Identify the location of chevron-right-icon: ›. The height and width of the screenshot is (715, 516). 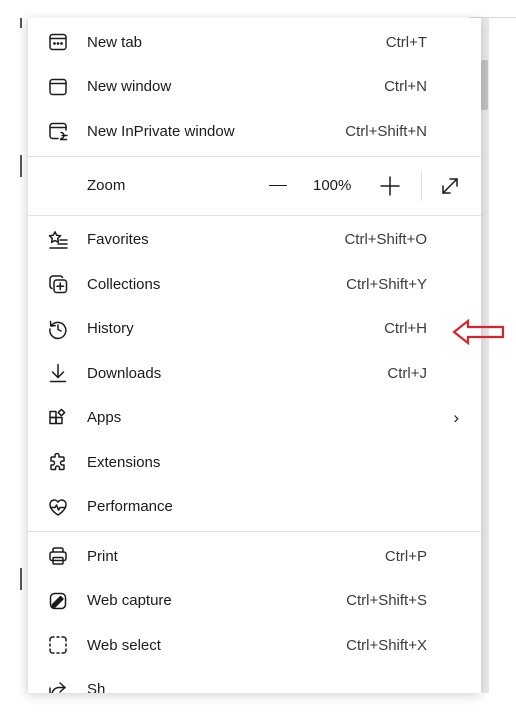
(456, 417).